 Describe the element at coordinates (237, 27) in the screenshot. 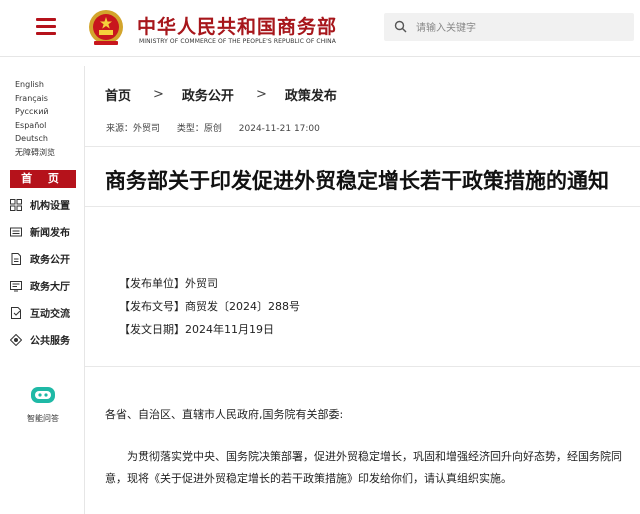

I see `site-title: 中华人民共和国商务部` at that location.